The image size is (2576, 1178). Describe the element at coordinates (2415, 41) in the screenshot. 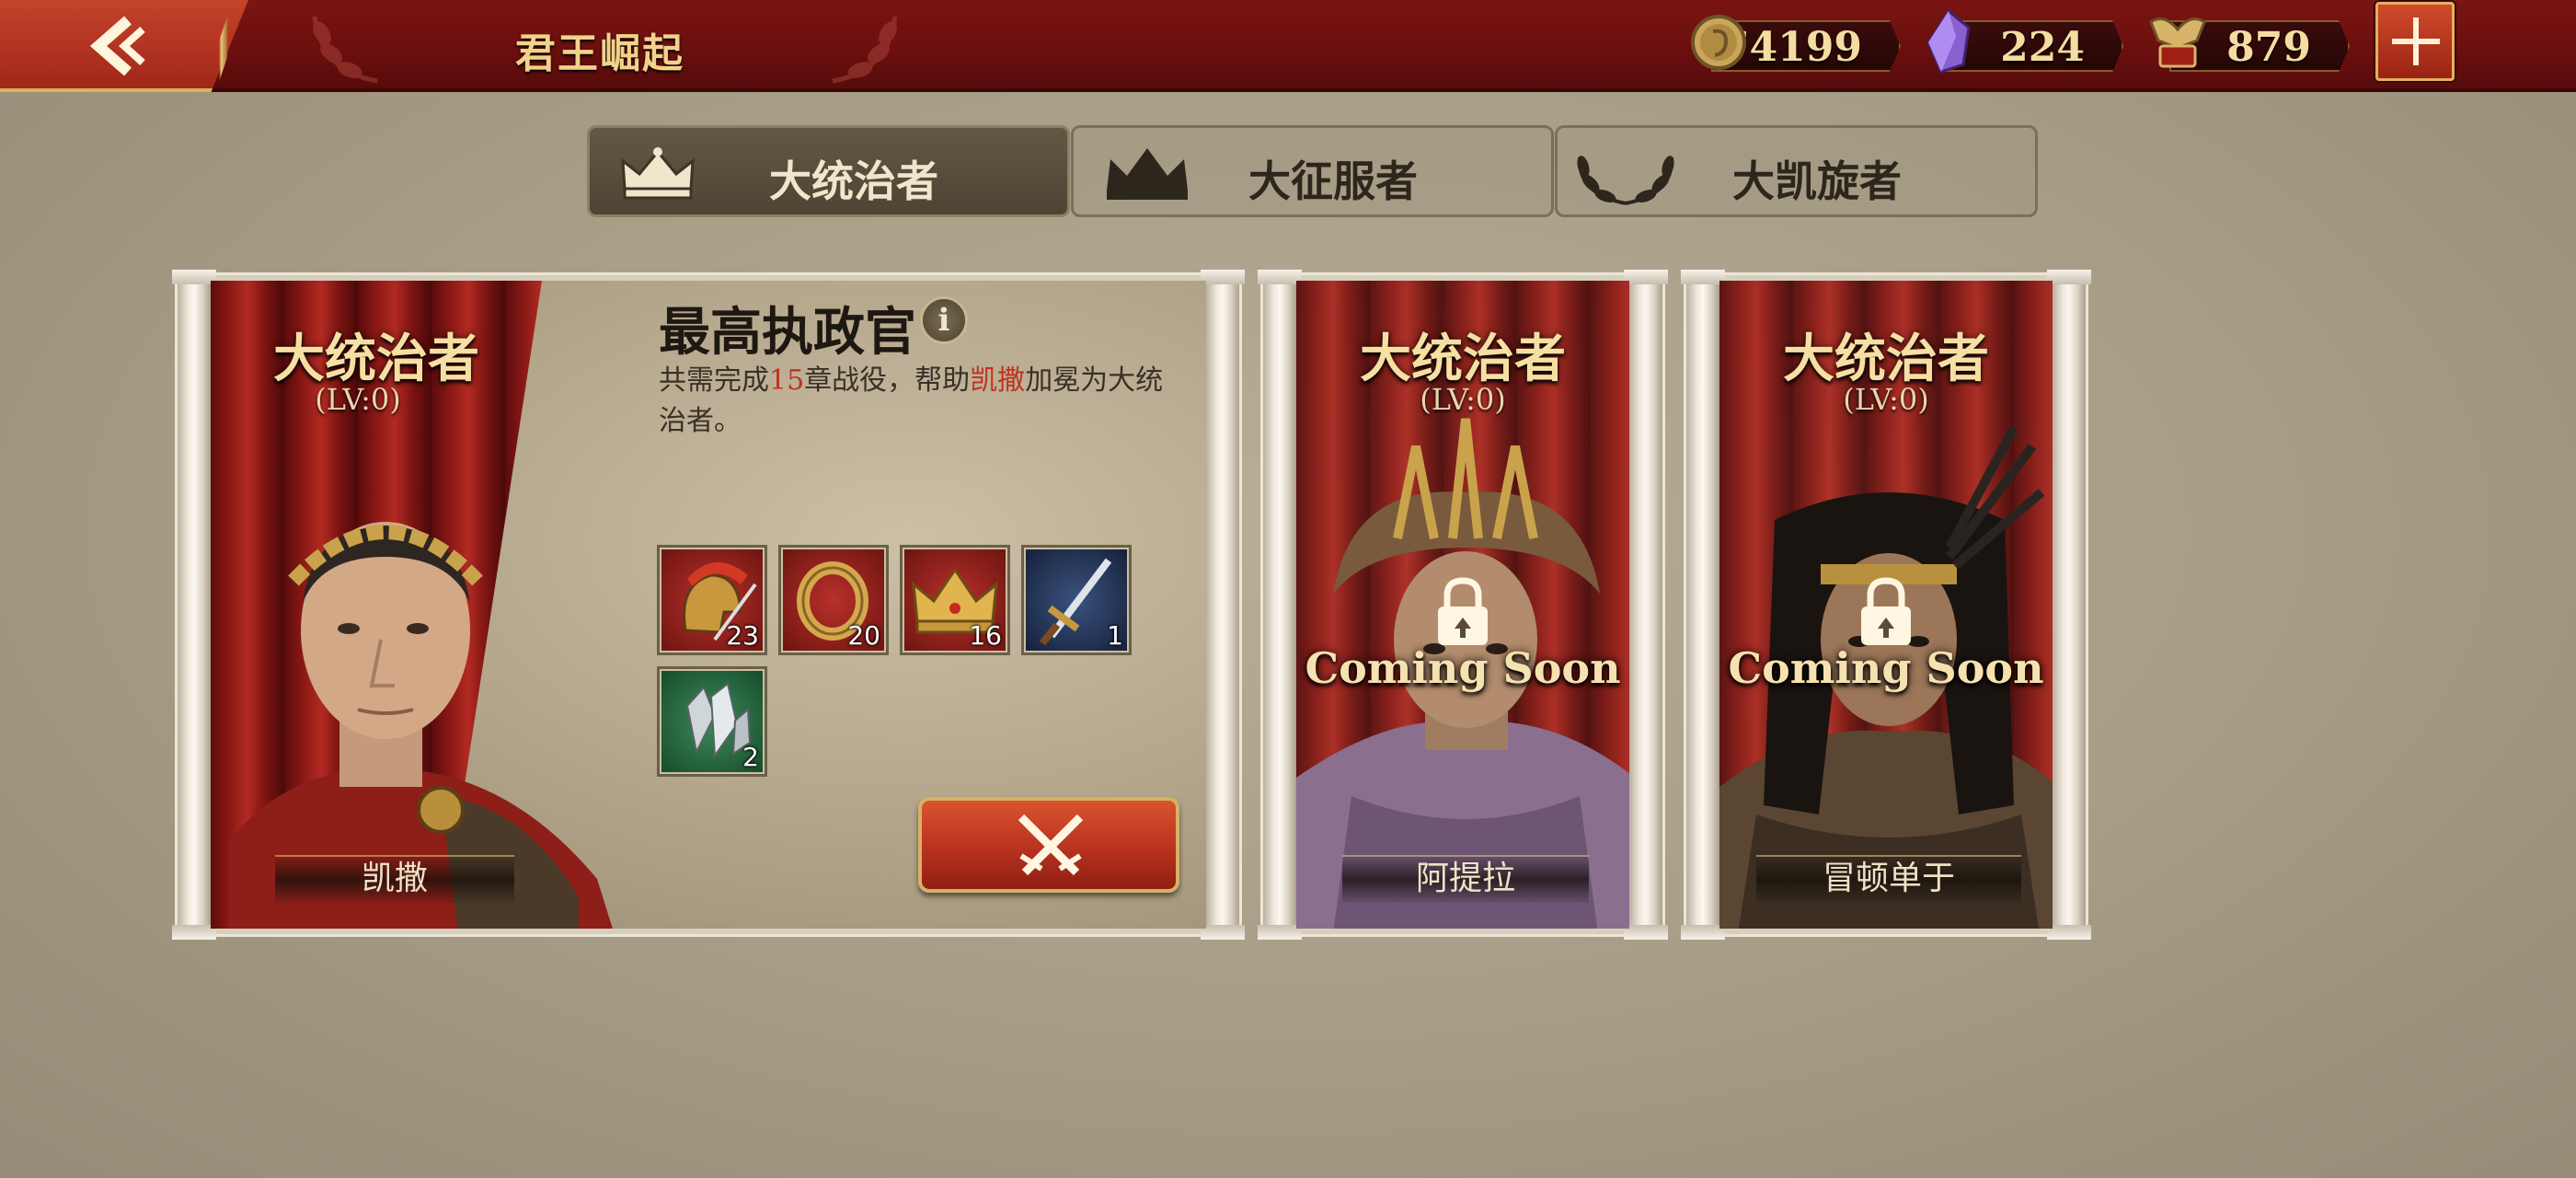

I see `add-resource-button` at that location.